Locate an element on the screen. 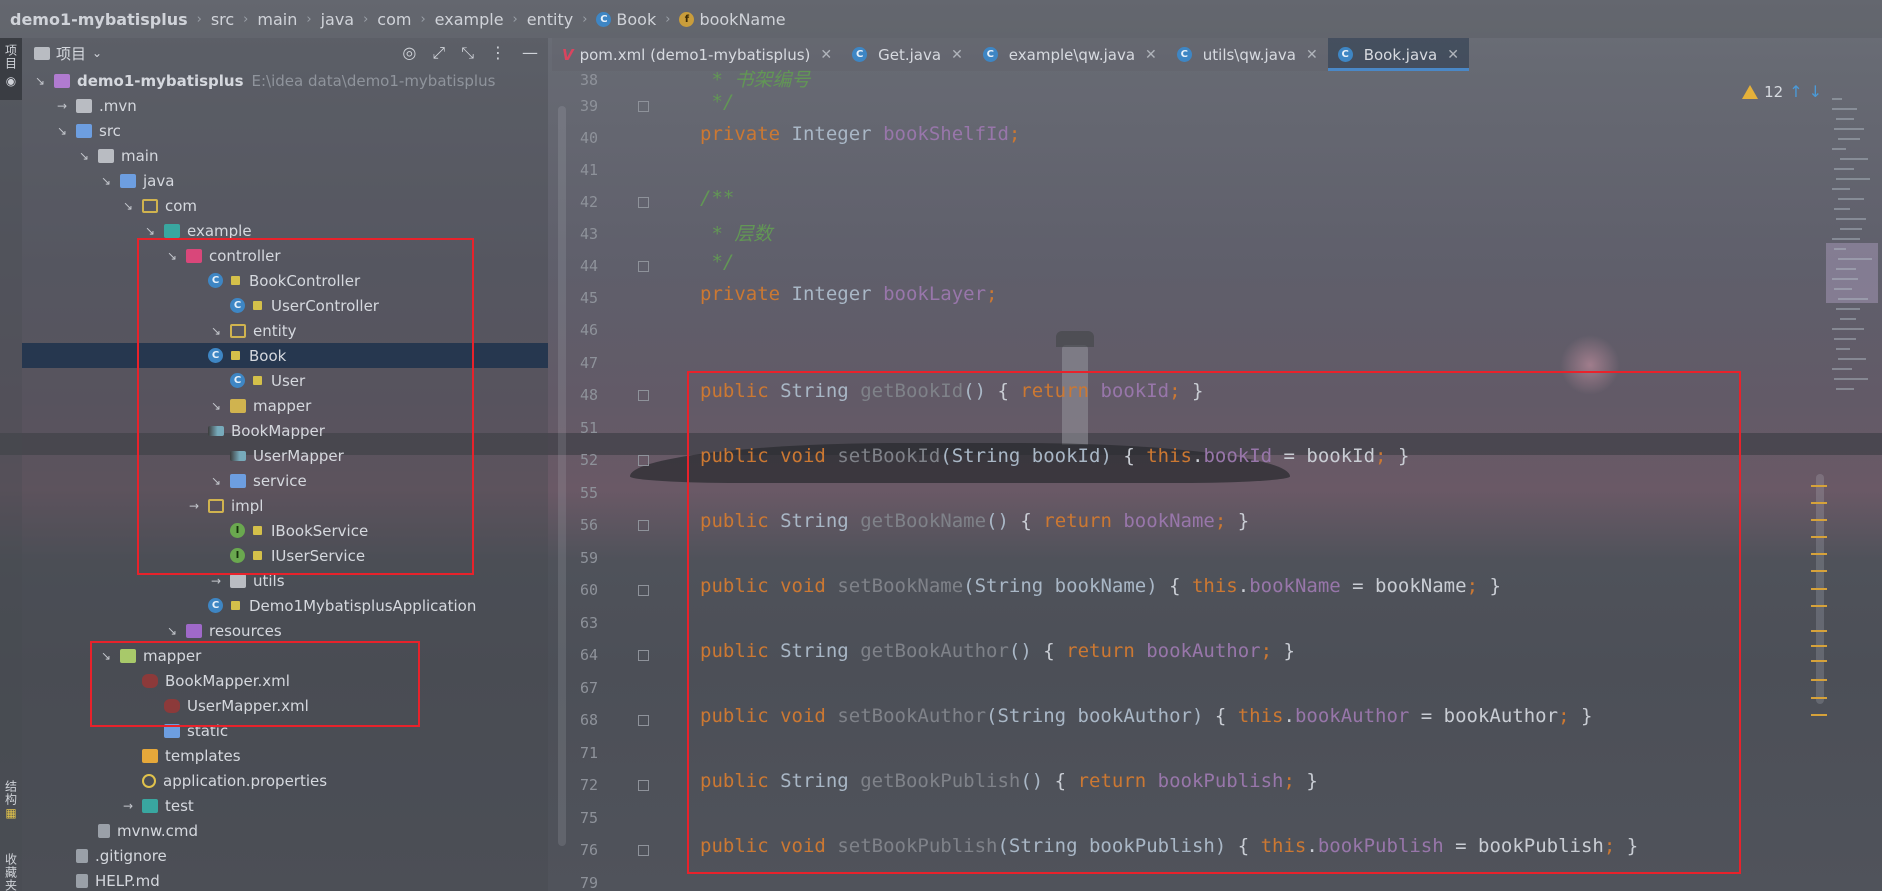 This screenshot has width=1882, height=891. code-token: = is located at coordinates (1426, 716).